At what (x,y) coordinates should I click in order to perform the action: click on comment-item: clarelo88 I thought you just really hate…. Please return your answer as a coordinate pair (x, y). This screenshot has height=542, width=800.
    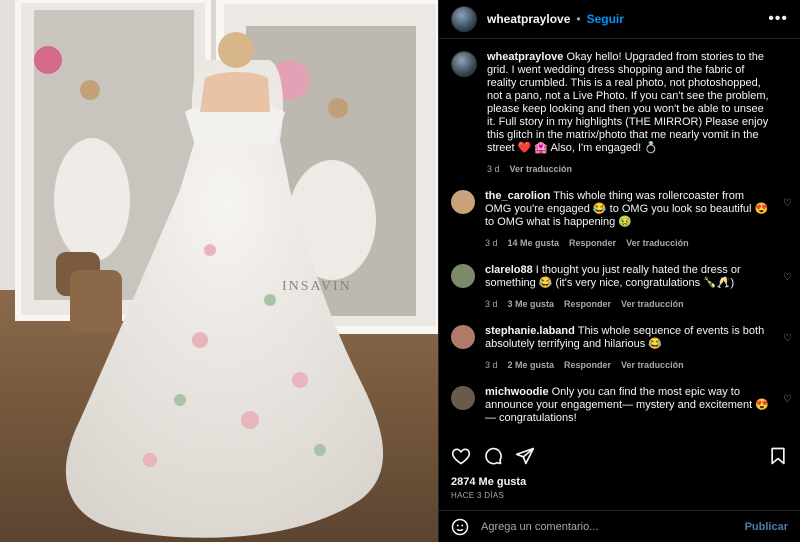
    Looking at the image, I should click on (619, 280).